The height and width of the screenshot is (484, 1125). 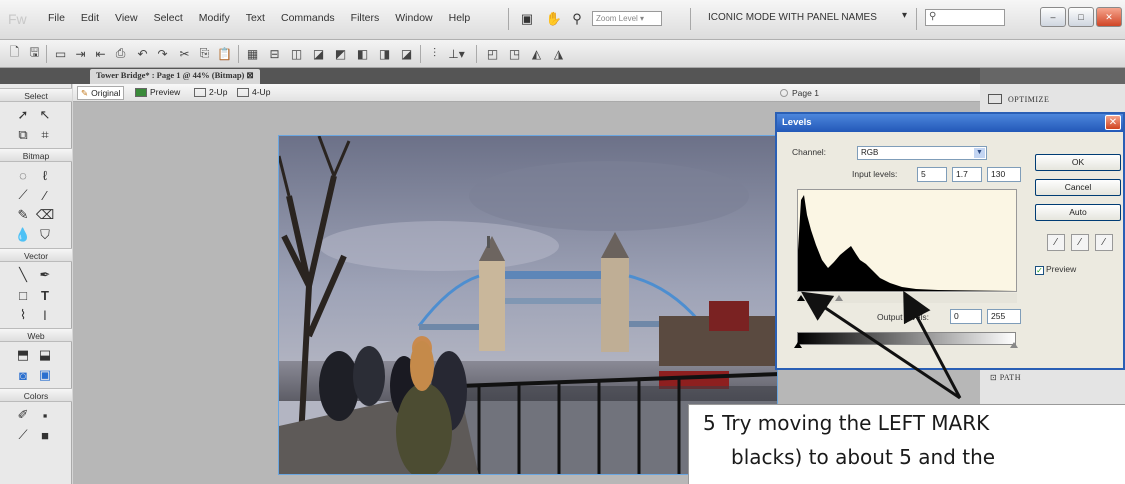 I want to click on black-point-handle, so click(x=801, y=298).